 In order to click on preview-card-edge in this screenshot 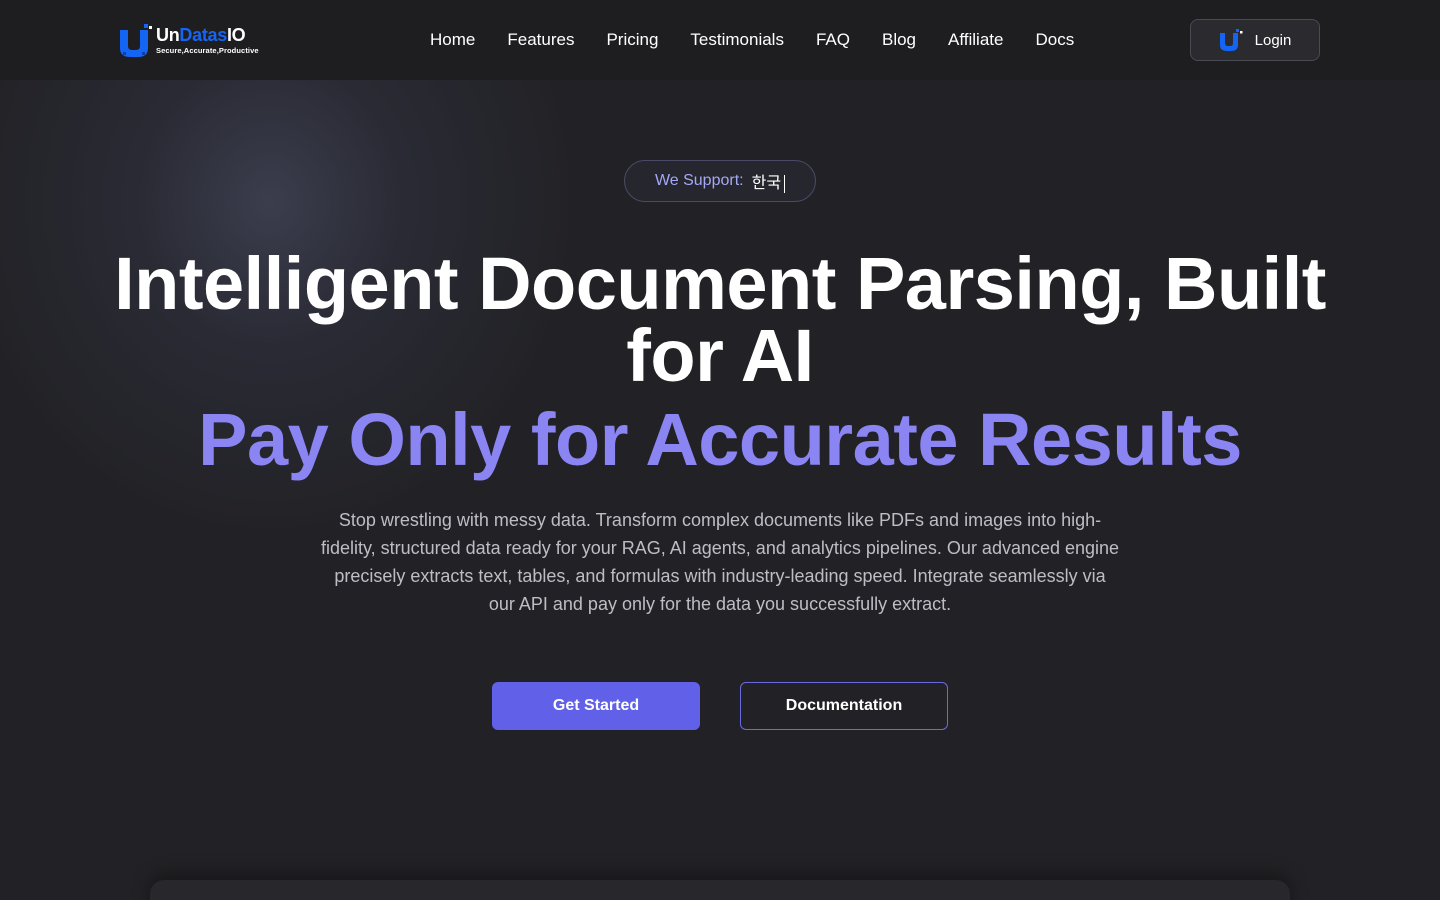, I will do `click(720, 890)`.